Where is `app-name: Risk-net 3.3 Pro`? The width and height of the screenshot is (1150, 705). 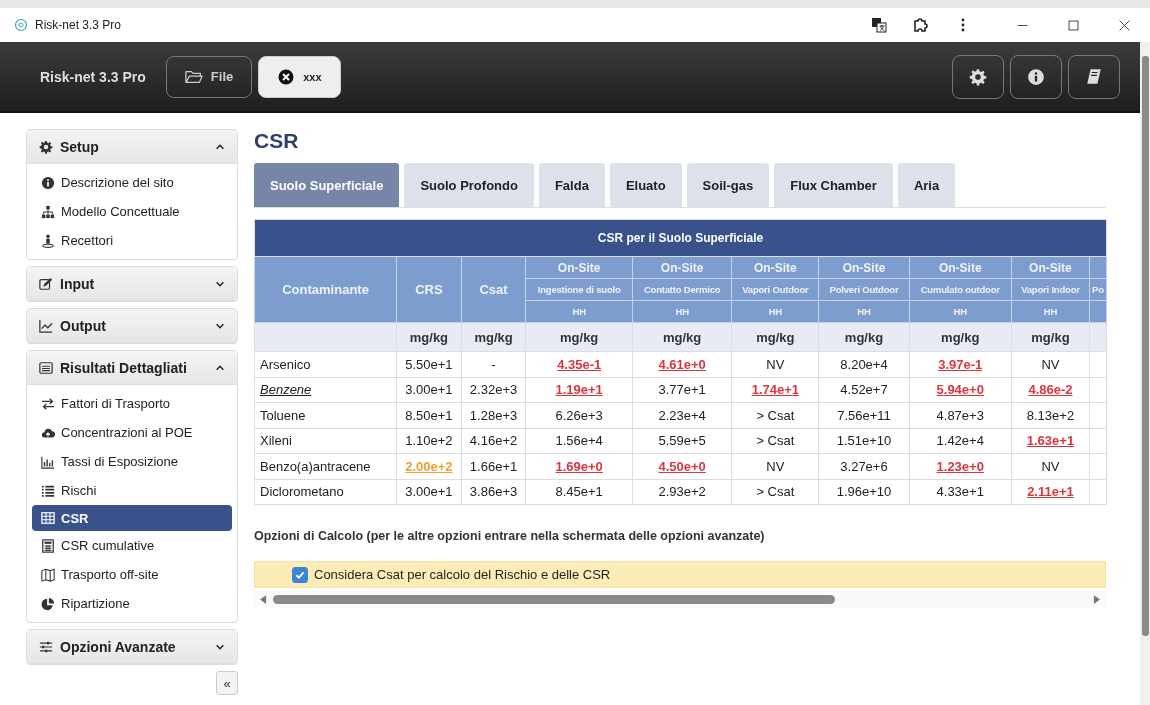 app-name: Risk-net 3.3 Pro is located at coordinates (93, 76).